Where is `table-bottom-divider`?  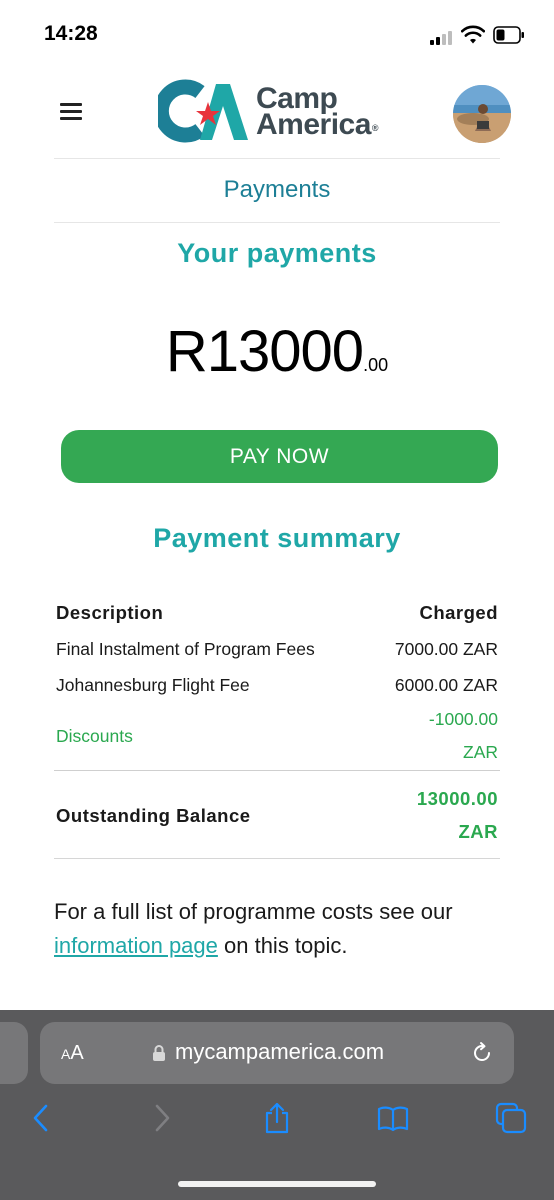 table-bottom-divider is located at coordinates (277, 858).